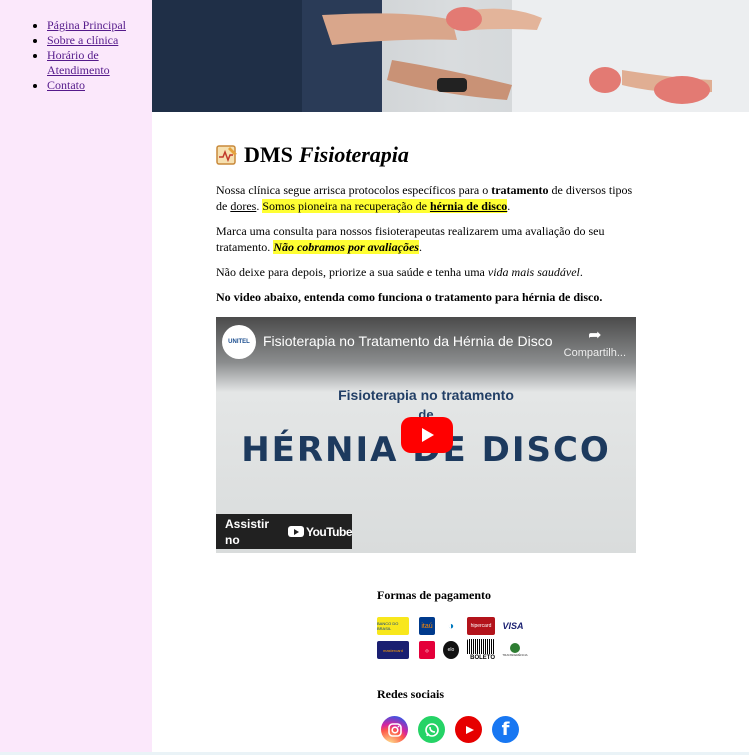 Image resolution: width=749 pixels, height=755 pixels. Describe the element at coordinates (394, 729) in the screenshot. I see `instagram-icon` at that location.